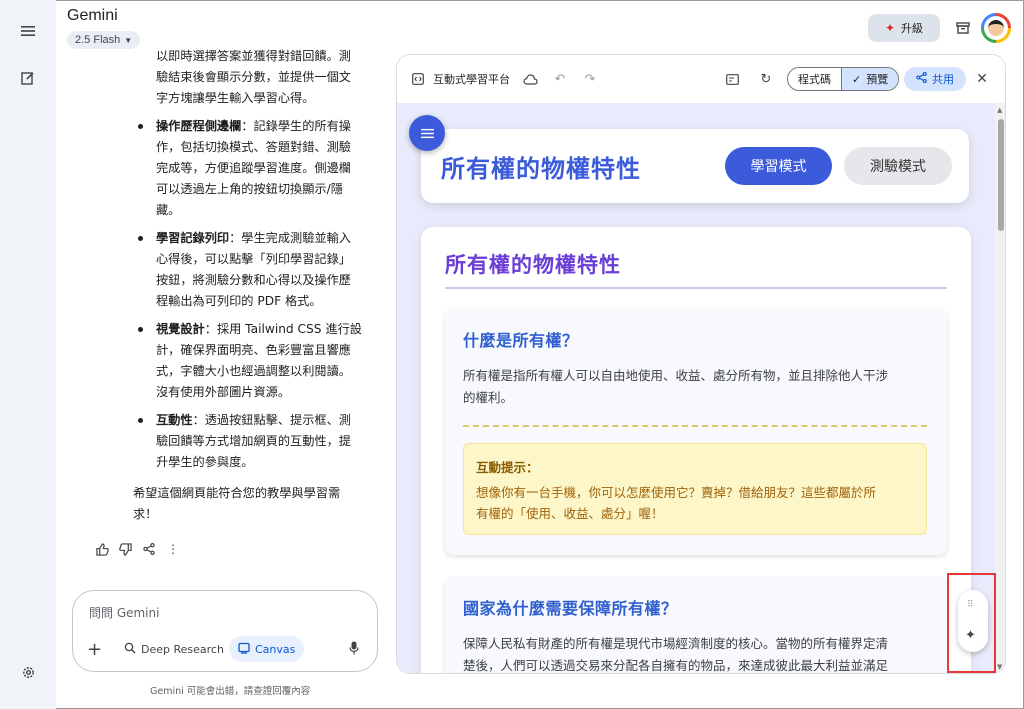 This screenshot has height=709, width=1024. I want to click on console-icon, so click(732, 79).